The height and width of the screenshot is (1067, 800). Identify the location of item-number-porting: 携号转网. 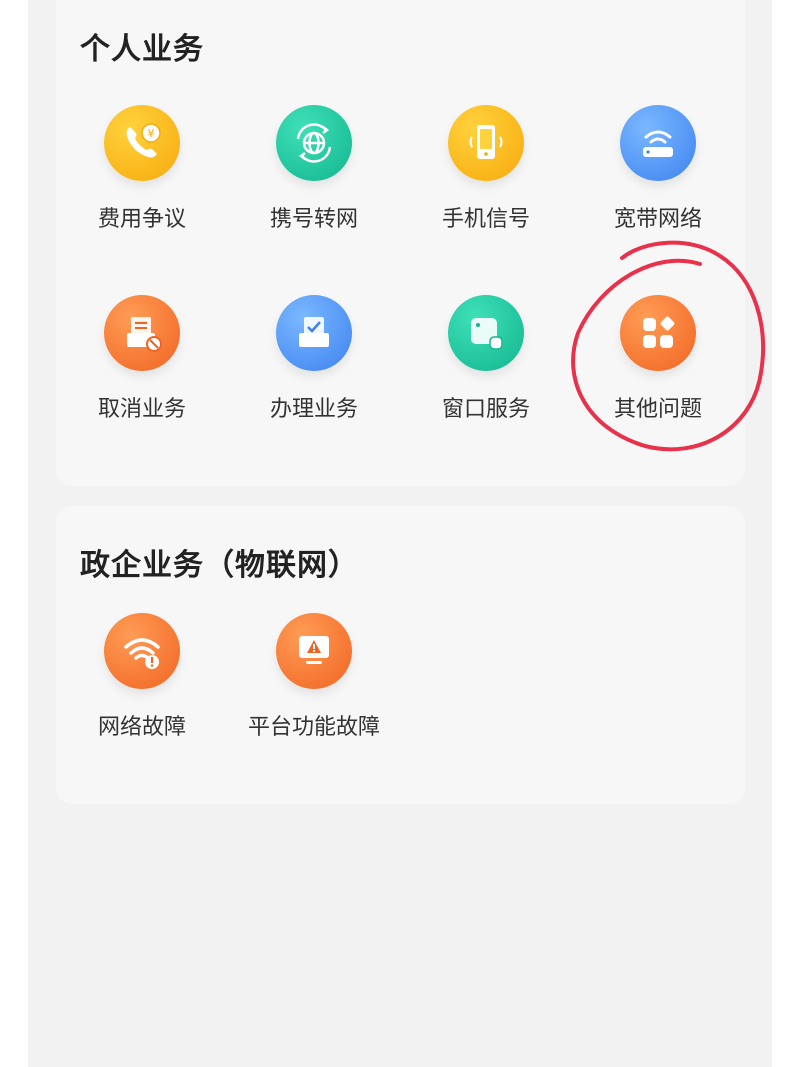
(314, 185).